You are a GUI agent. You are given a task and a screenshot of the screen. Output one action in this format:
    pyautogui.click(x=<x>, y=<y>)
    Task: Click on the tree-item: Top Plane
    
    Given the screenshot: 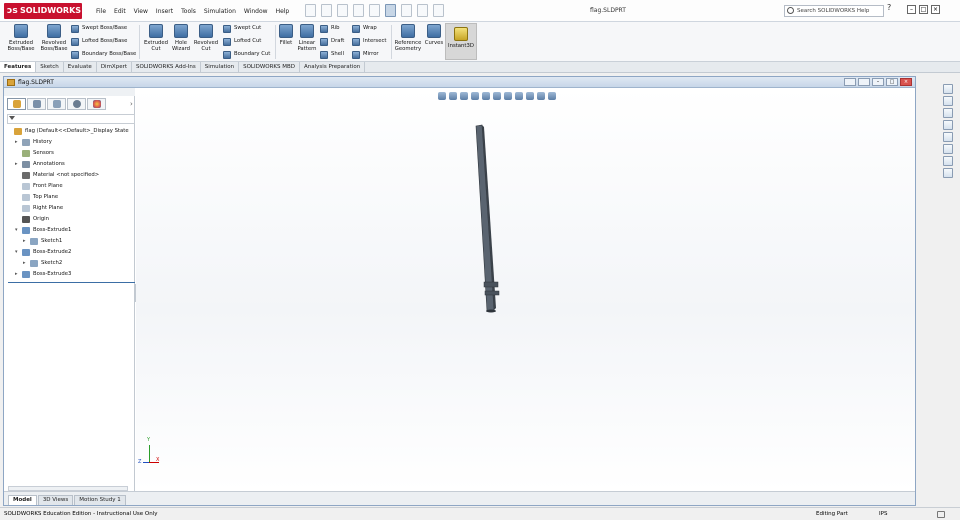 What is the action you would take?
    pyautogui.click(x=69, y=197)
    